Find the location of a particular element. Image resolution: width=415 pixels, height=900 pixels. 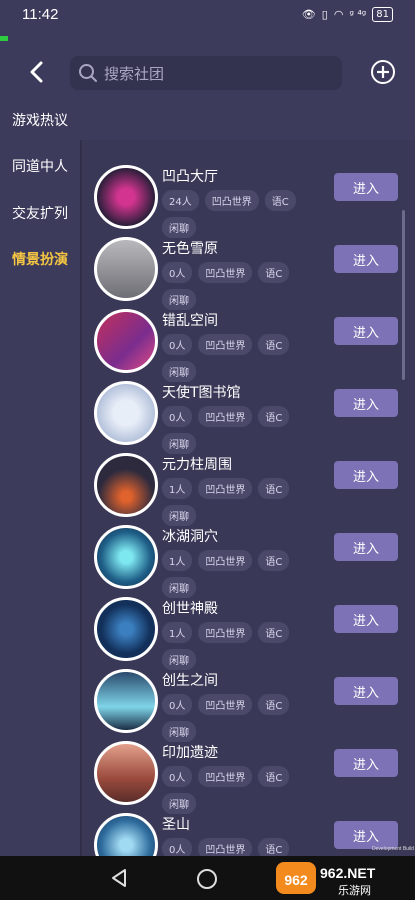

nav-home-icon is located at coordinates (207, 879).